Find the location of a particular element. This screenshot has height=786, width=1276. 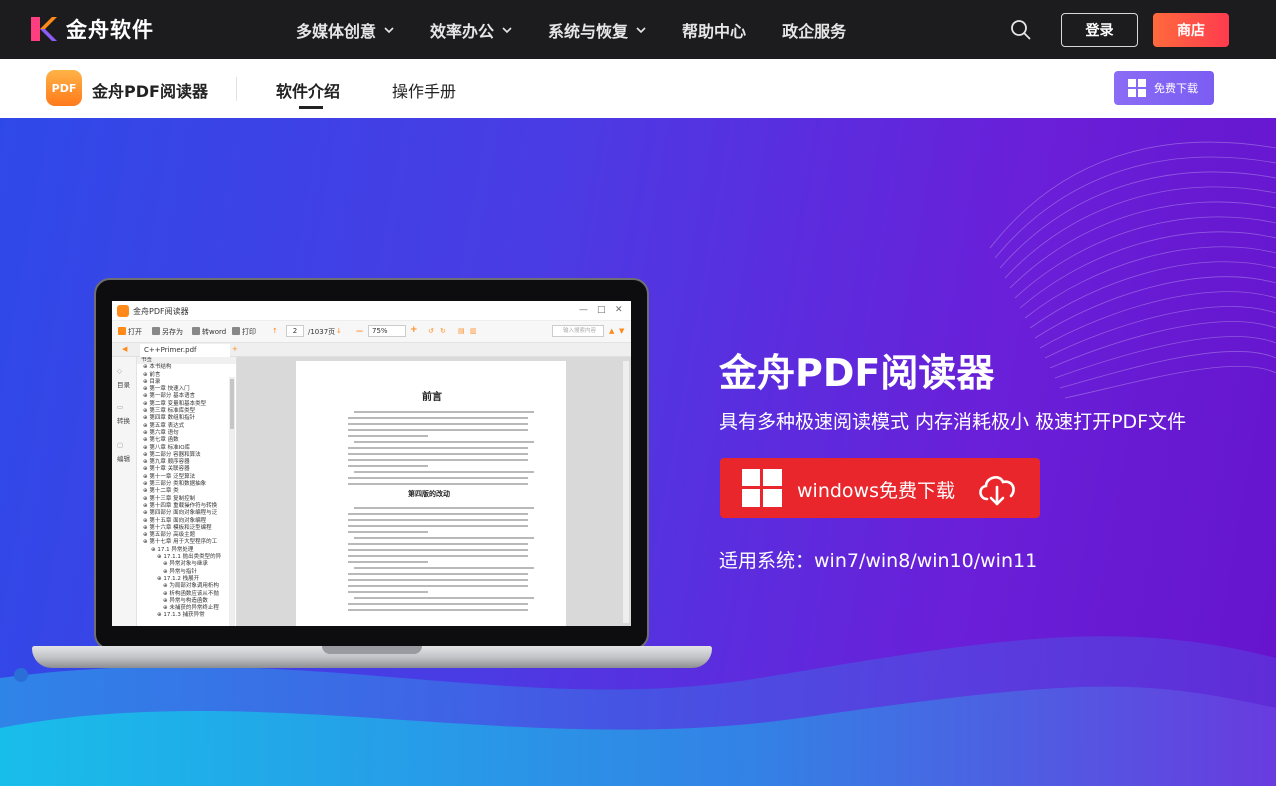

free-download-button: 免费下载 is located at coordinates (1164, 88).